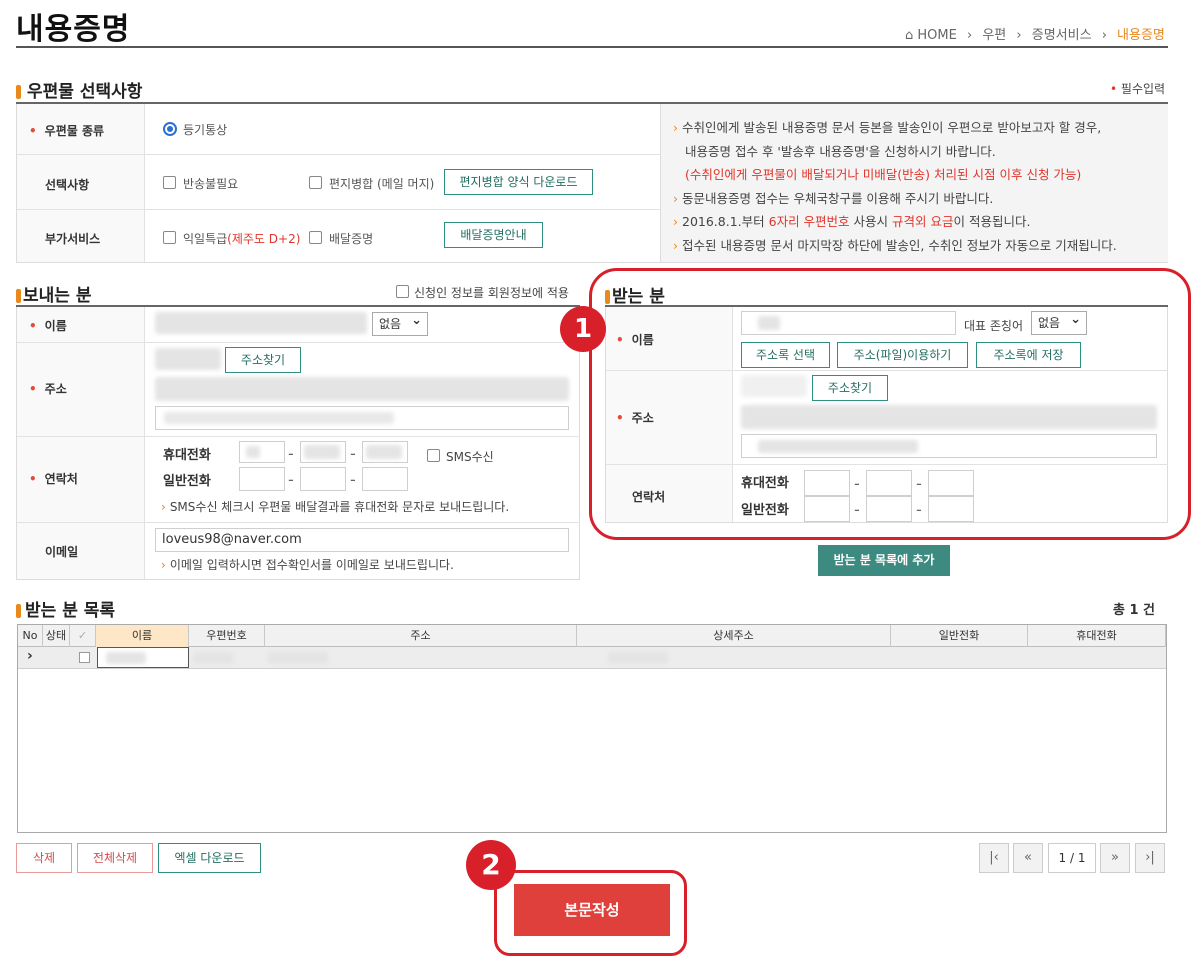  What do you see at coordinates (518, 182) in the screenshot?
I see `merge-download-button: 편지병합 양식 다운로드` at bounding box center [518, 182].